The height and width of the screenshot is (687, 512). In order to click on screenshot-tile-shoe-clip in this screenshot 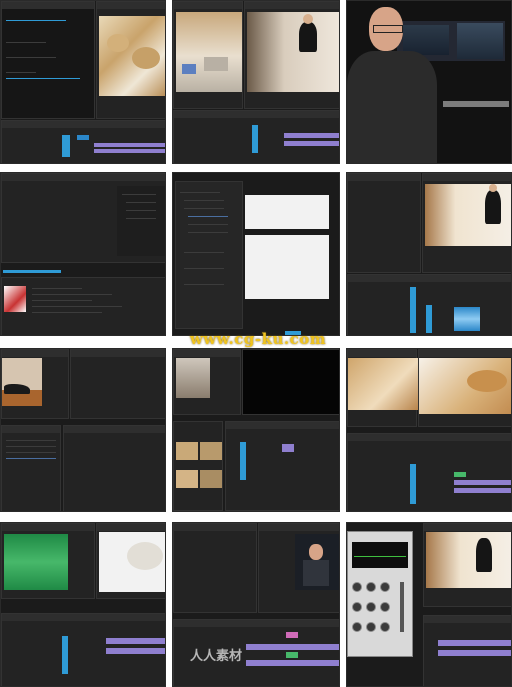, I will do `click(83, 430)`.